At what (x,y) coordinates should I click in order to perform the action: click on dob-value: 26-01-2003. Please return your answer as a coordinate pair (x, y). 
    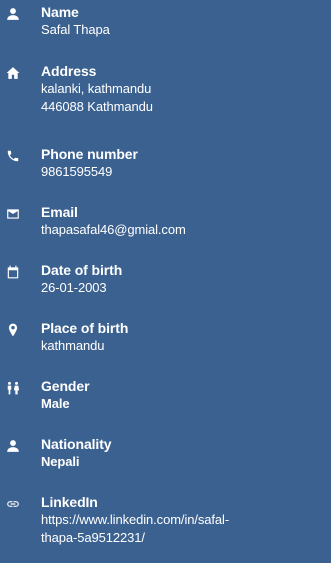
    Looking at the image, I should click on (74, 287).